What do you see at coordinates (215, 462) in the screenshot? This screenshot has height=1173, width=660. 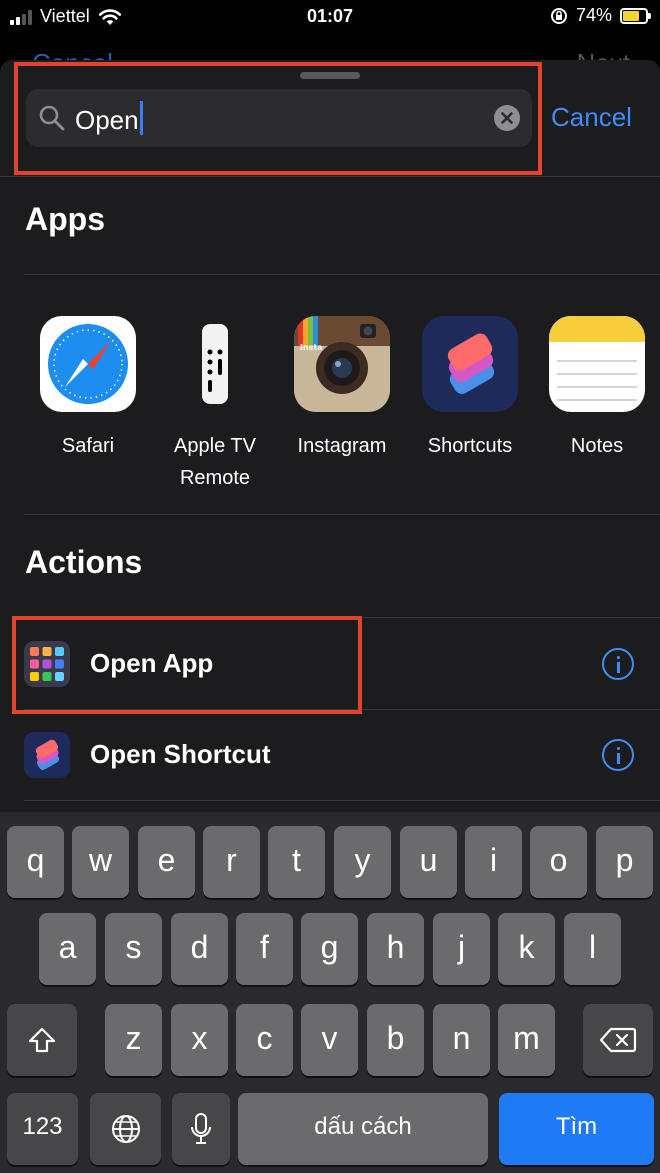 I see `app-label: Apple TV Remote` at bounding box center [215, 462].